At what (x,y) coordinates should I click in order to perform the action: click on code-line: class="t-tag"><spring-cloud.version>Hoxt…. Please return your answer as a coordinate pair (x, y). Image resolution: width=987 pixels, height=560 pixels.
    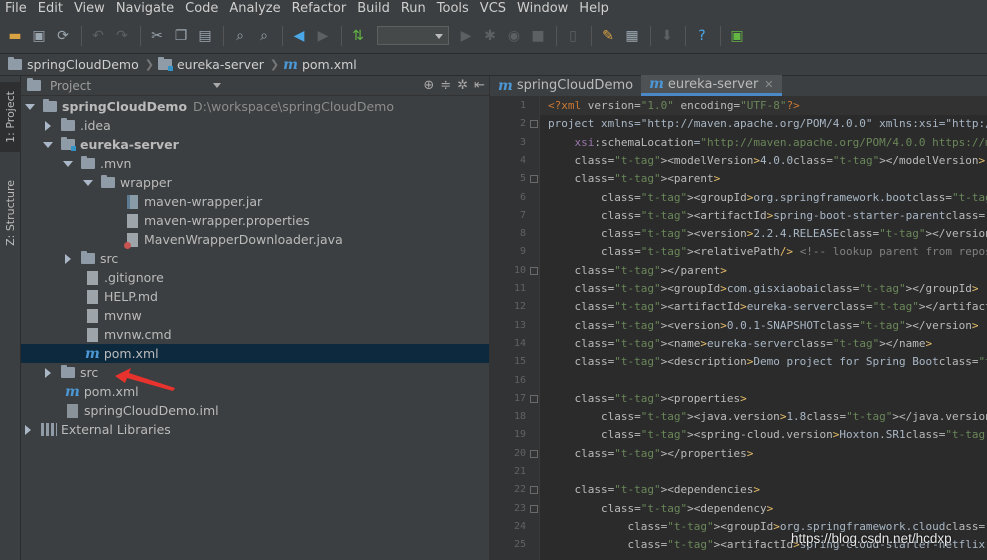
    Looking at the image, I should click on (767, 435).